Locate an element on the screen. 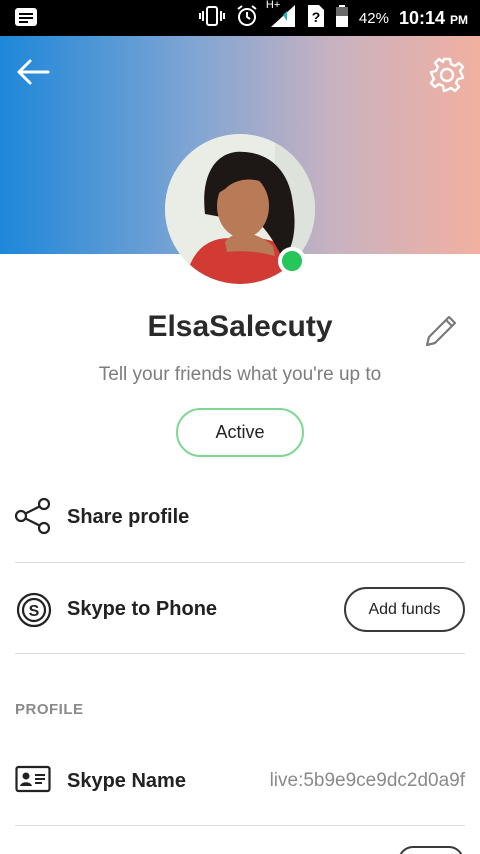 The height and width of the screenshot is (854, 480). skype-credit-icon: S is located at coordinates (34, 612).